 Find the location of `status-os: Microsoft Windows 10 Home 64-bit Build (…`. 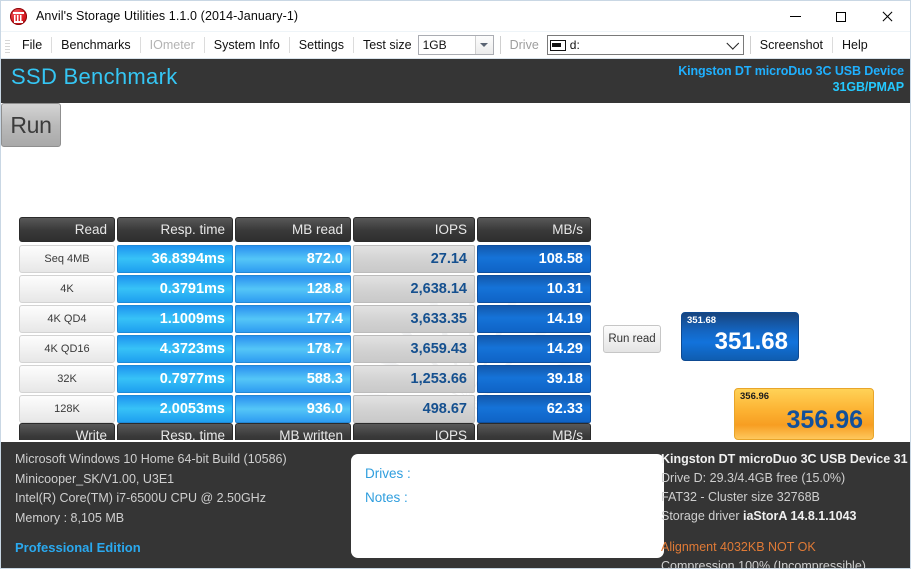

status-os: Microsoft Windows 10 Home 64-bit Build (… is located at coordinates (151, 459).